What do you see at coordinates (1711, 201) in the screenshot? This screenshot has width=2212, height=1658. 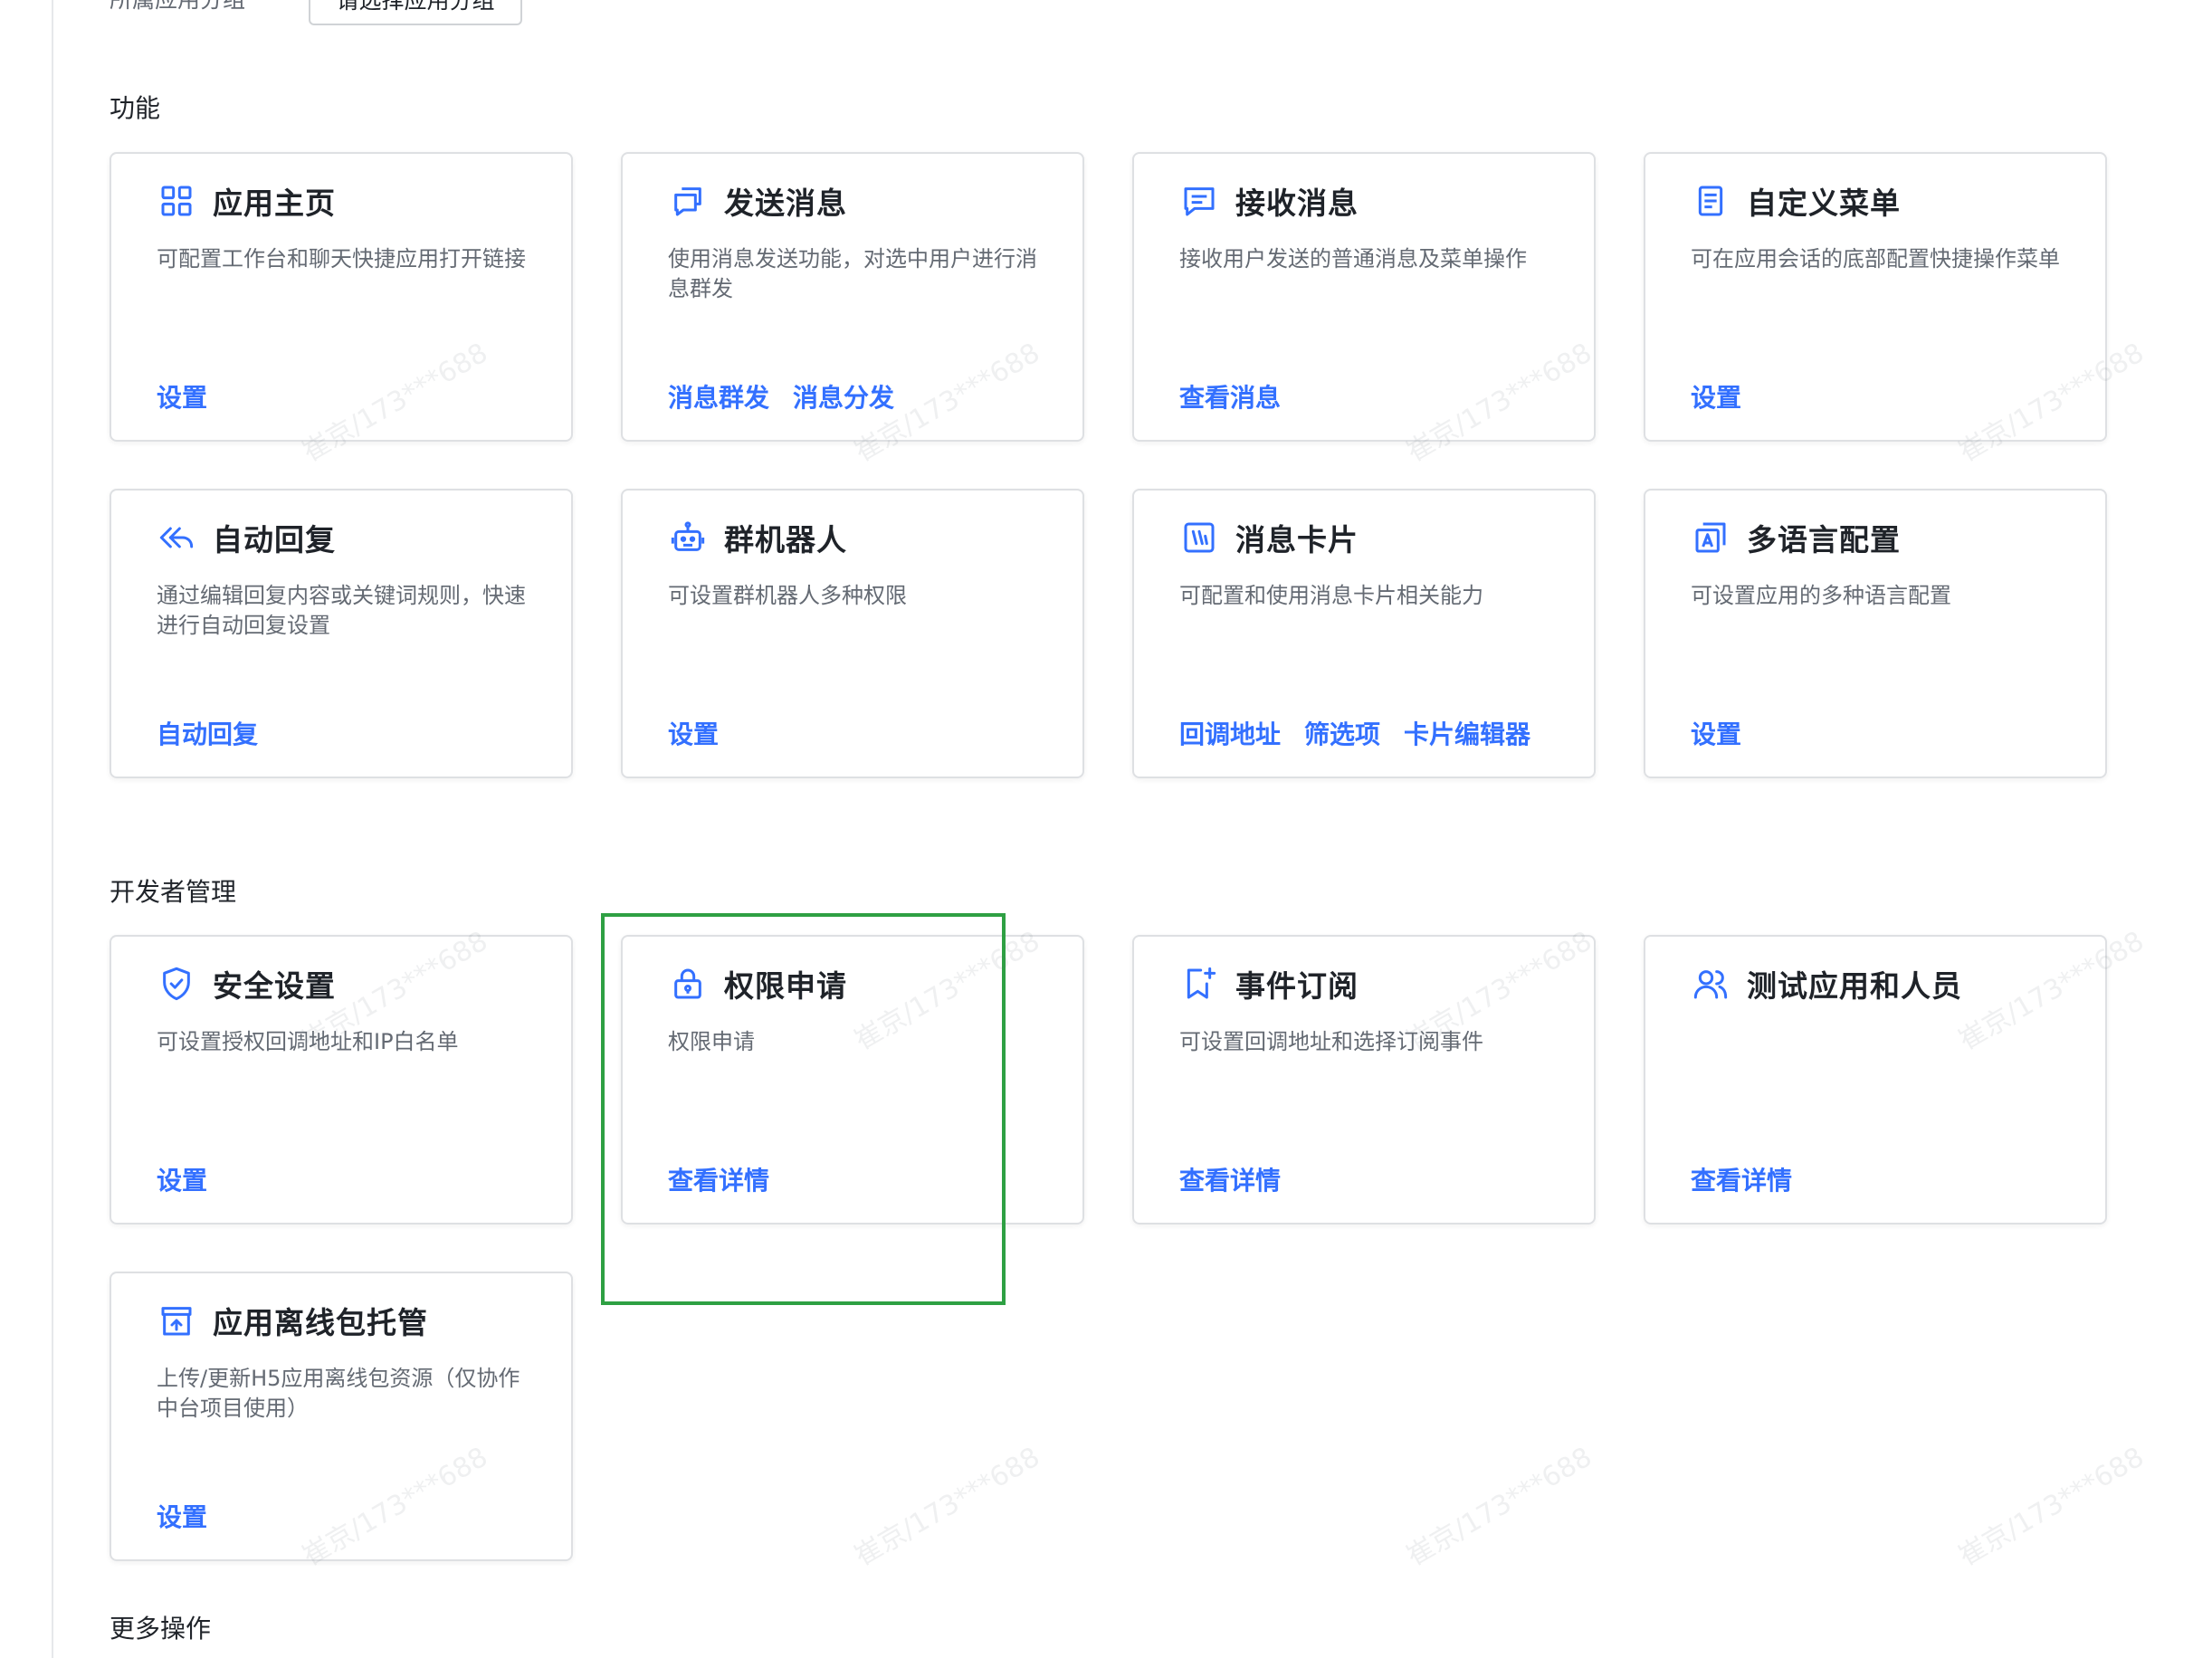 I see `menu-document-icon` at bounding box center [1711, 201].